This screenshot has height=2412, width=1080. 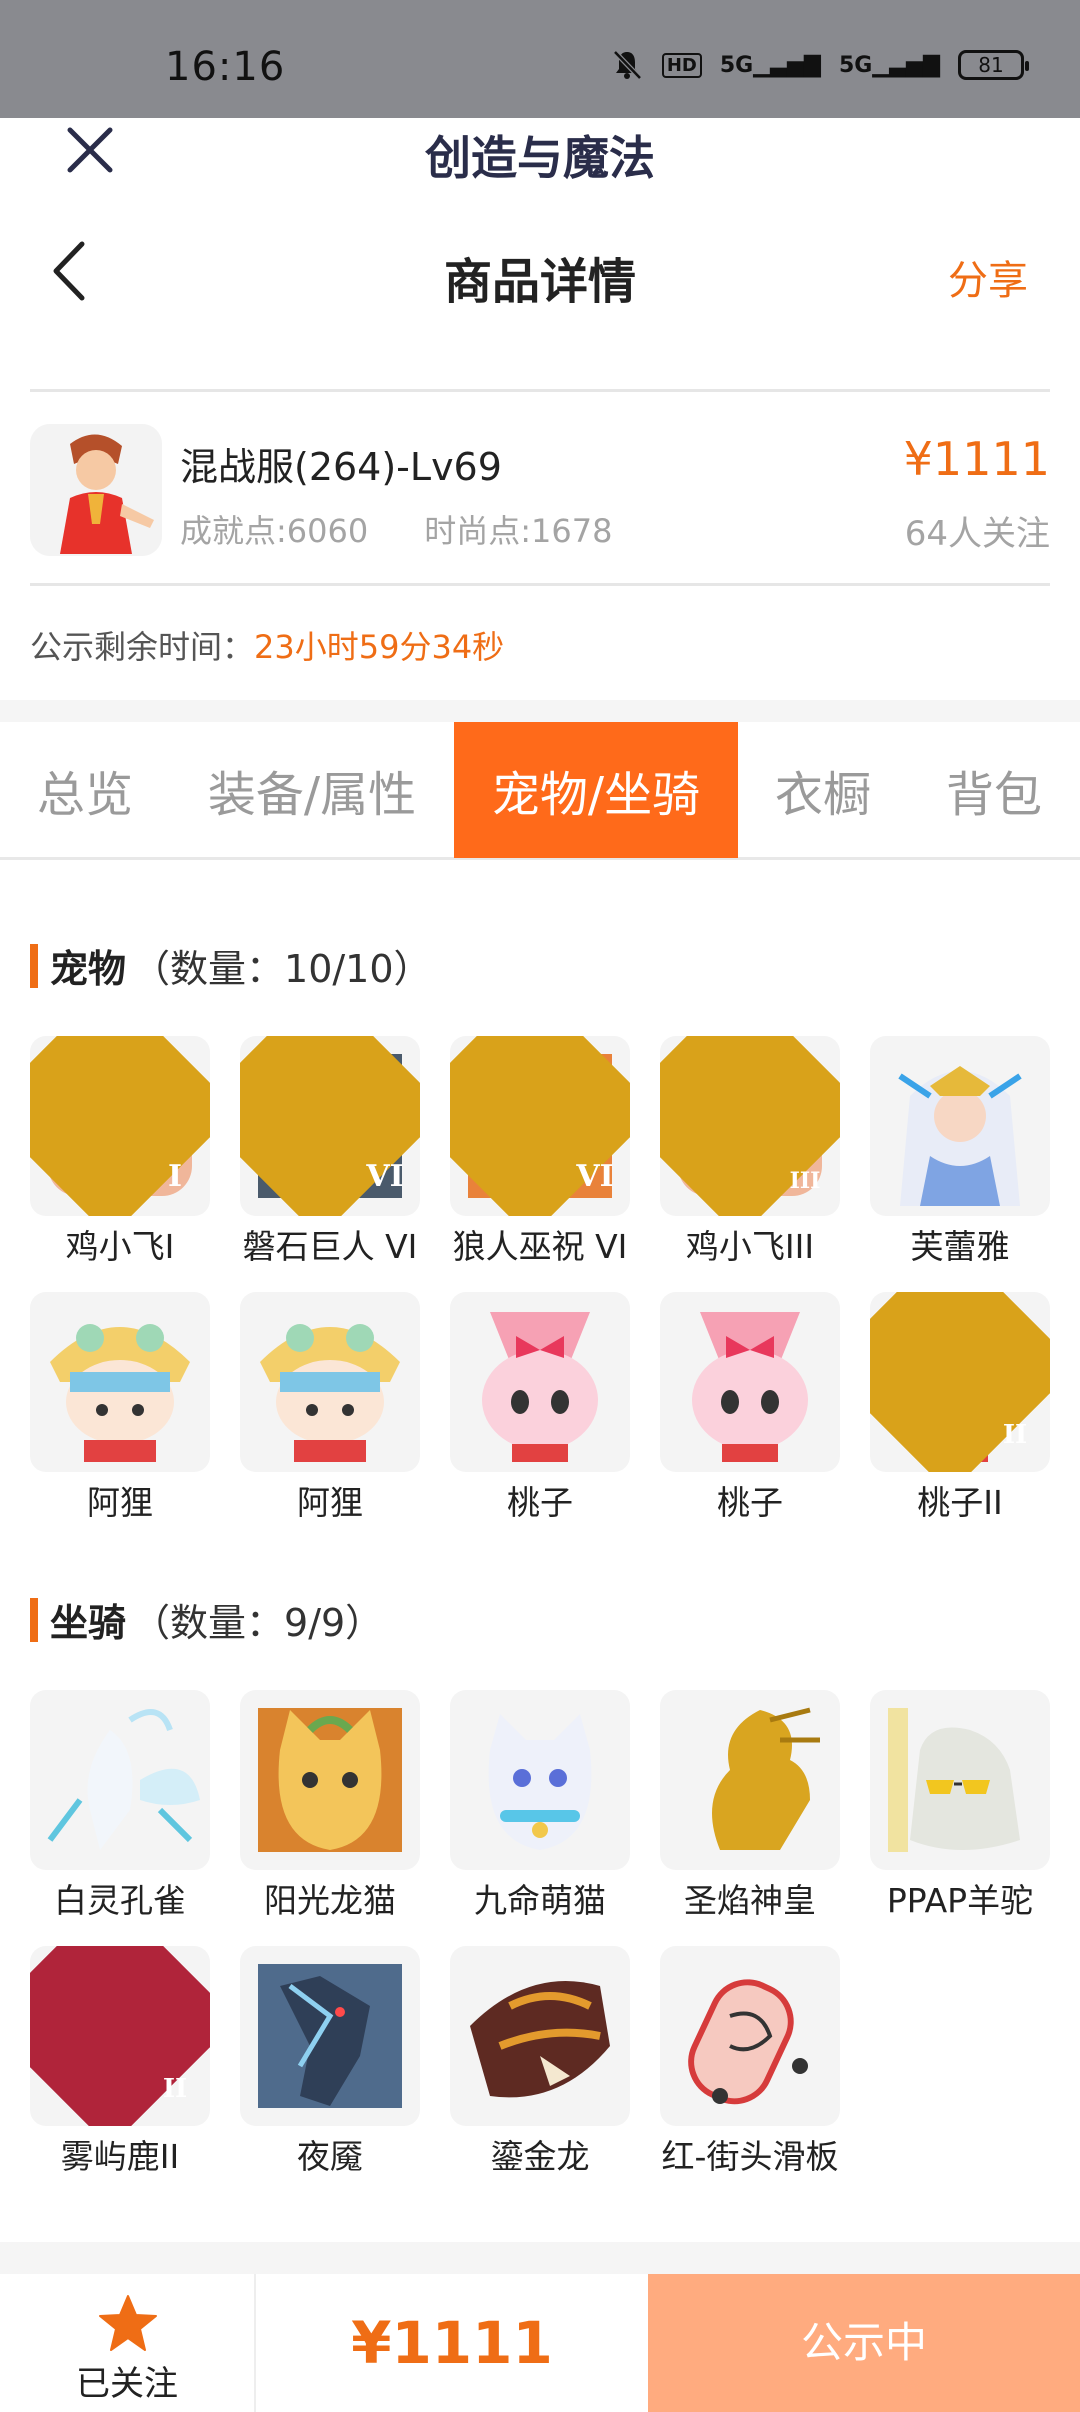 What do you see at coordinates (330, 2156) in the screenshot?
I see `mount-name: 夜魇` at bounding box center [330, 2156].